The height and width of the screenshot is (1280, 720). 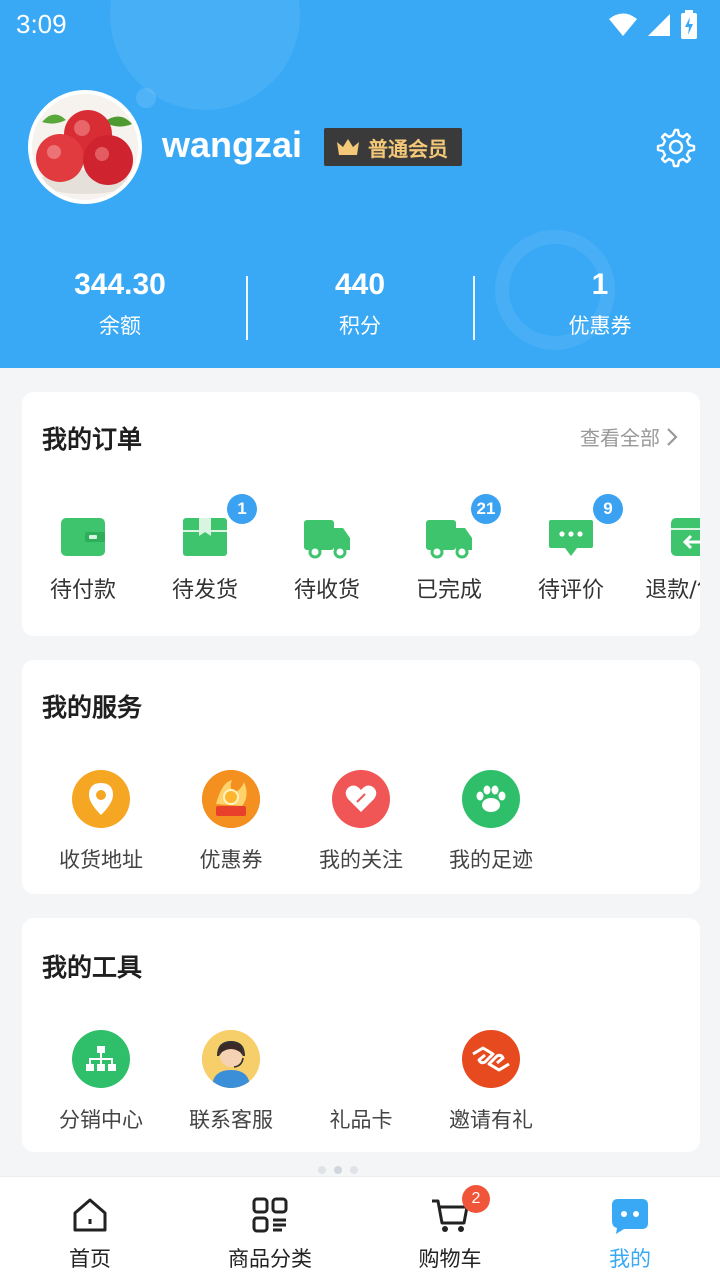 What do you see at coordinates (83, 537) in the screenshot?
I see `wallet-icon` at bounding box center [83, 537].